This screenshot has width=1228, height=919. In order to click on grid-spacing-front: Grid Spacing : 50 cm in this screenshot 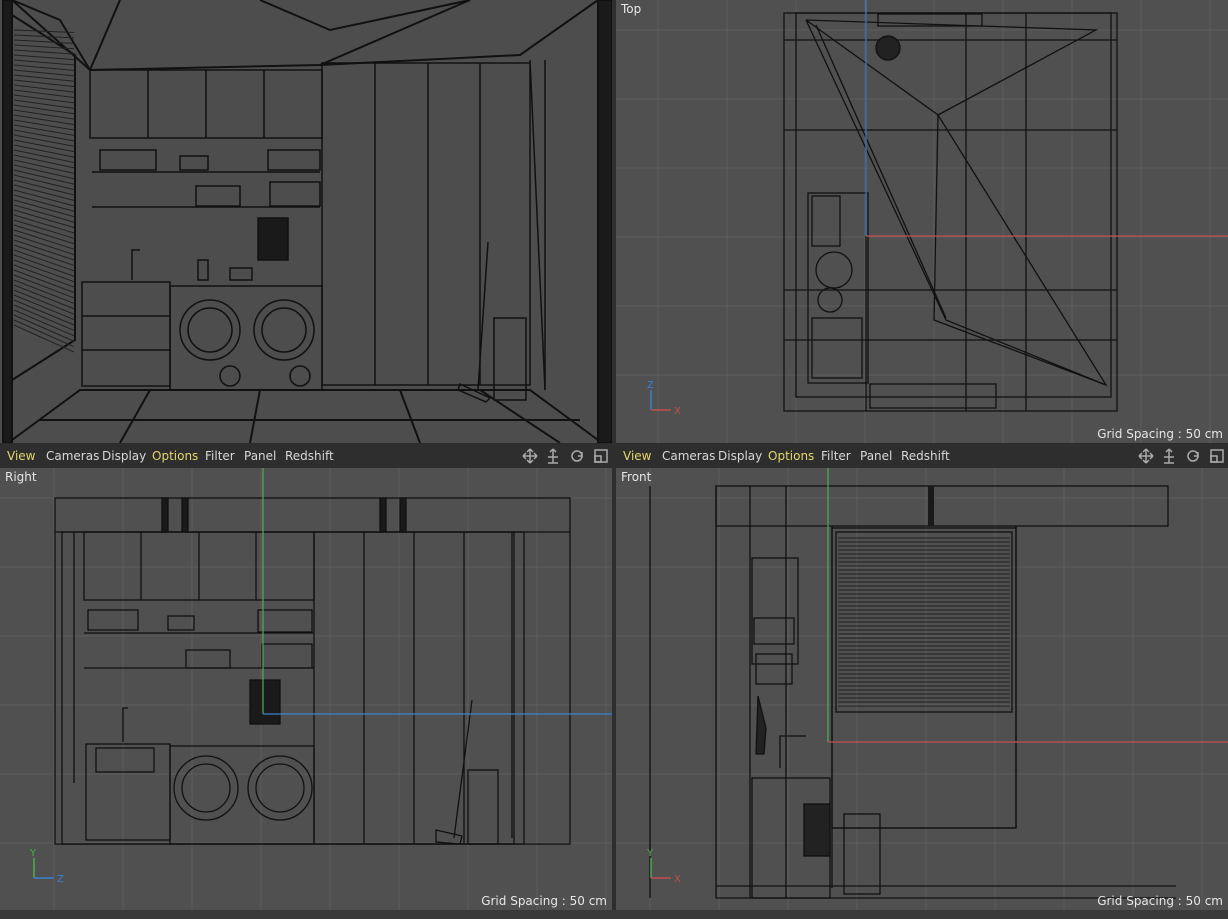, I will do `click(1160, 901)`.